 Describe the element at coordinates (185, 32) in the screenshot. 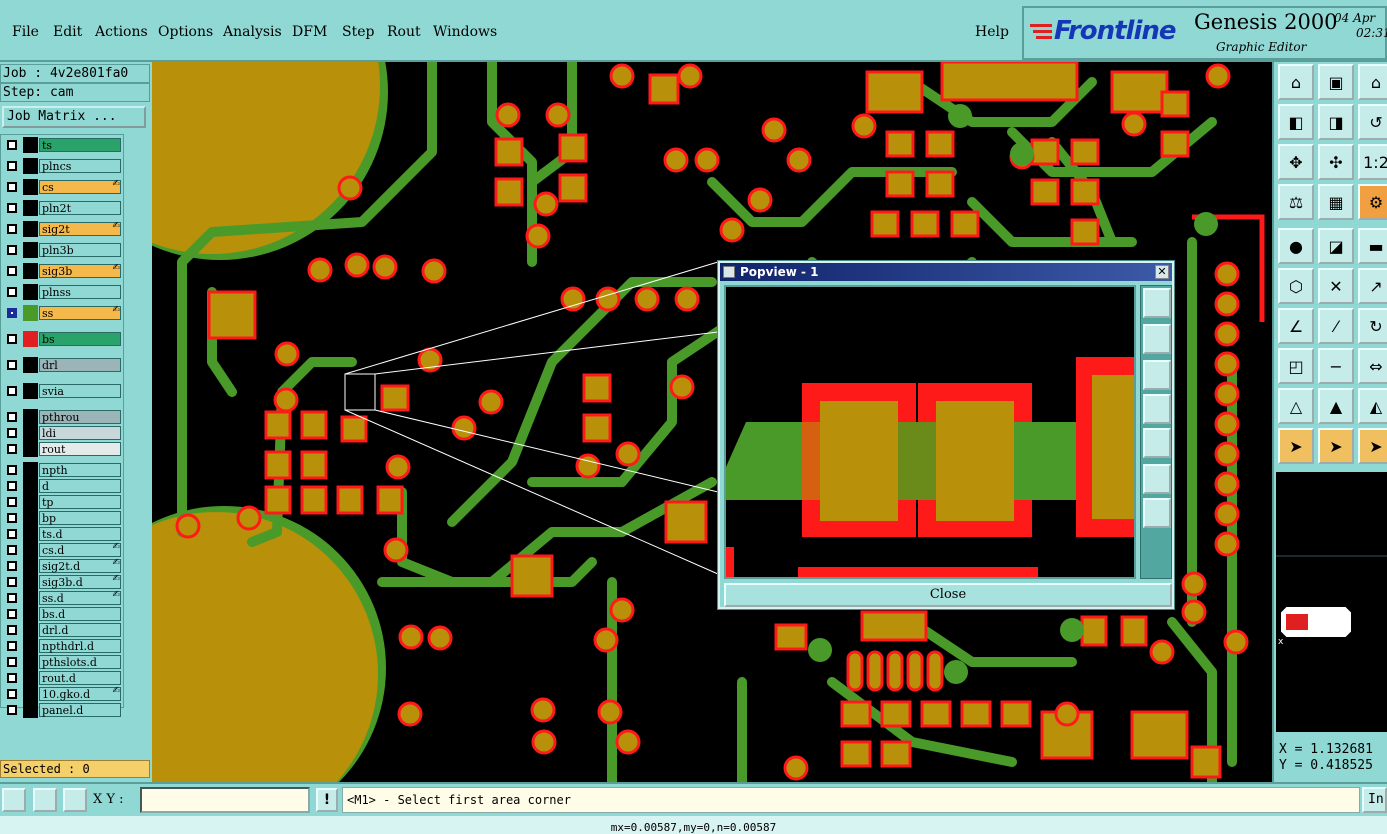

I see `menu-options: Options` at that location.